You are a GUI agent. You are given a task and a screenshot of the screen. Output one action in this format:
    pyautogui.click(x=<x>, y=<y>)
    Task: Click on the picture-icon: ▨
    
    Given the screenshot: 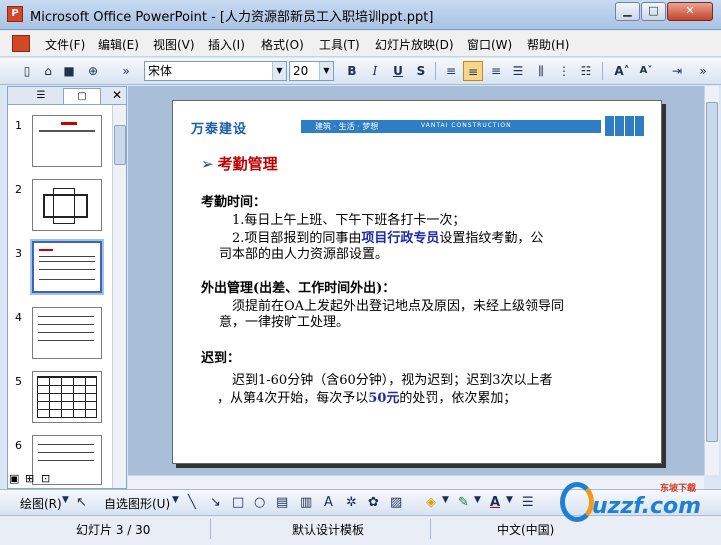 What is the action you would take?
    pyautogui.click(x=396, y=502)
    